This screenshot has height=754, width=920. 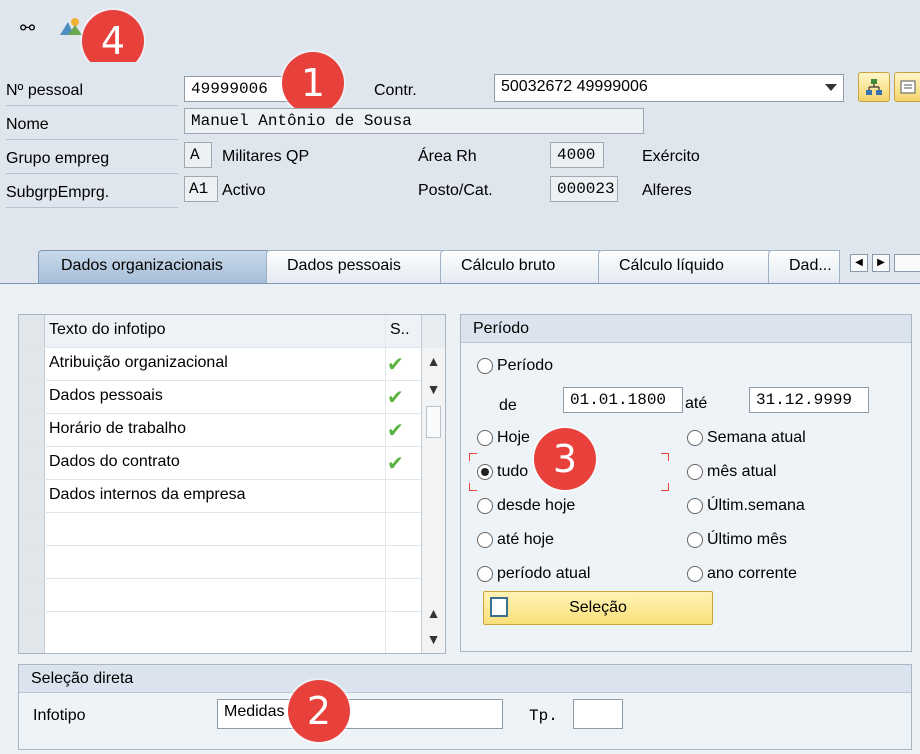 I want to click on name-label: Nome, so click(x=92, y=125).